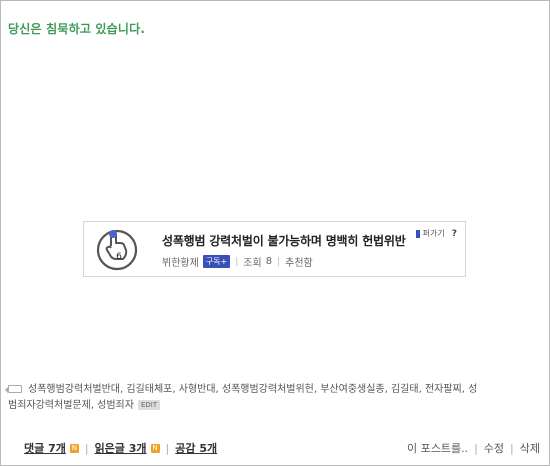  Describe the element at coordinates (269, 261) in the screenshot. I see `views-count: 8` at that location.